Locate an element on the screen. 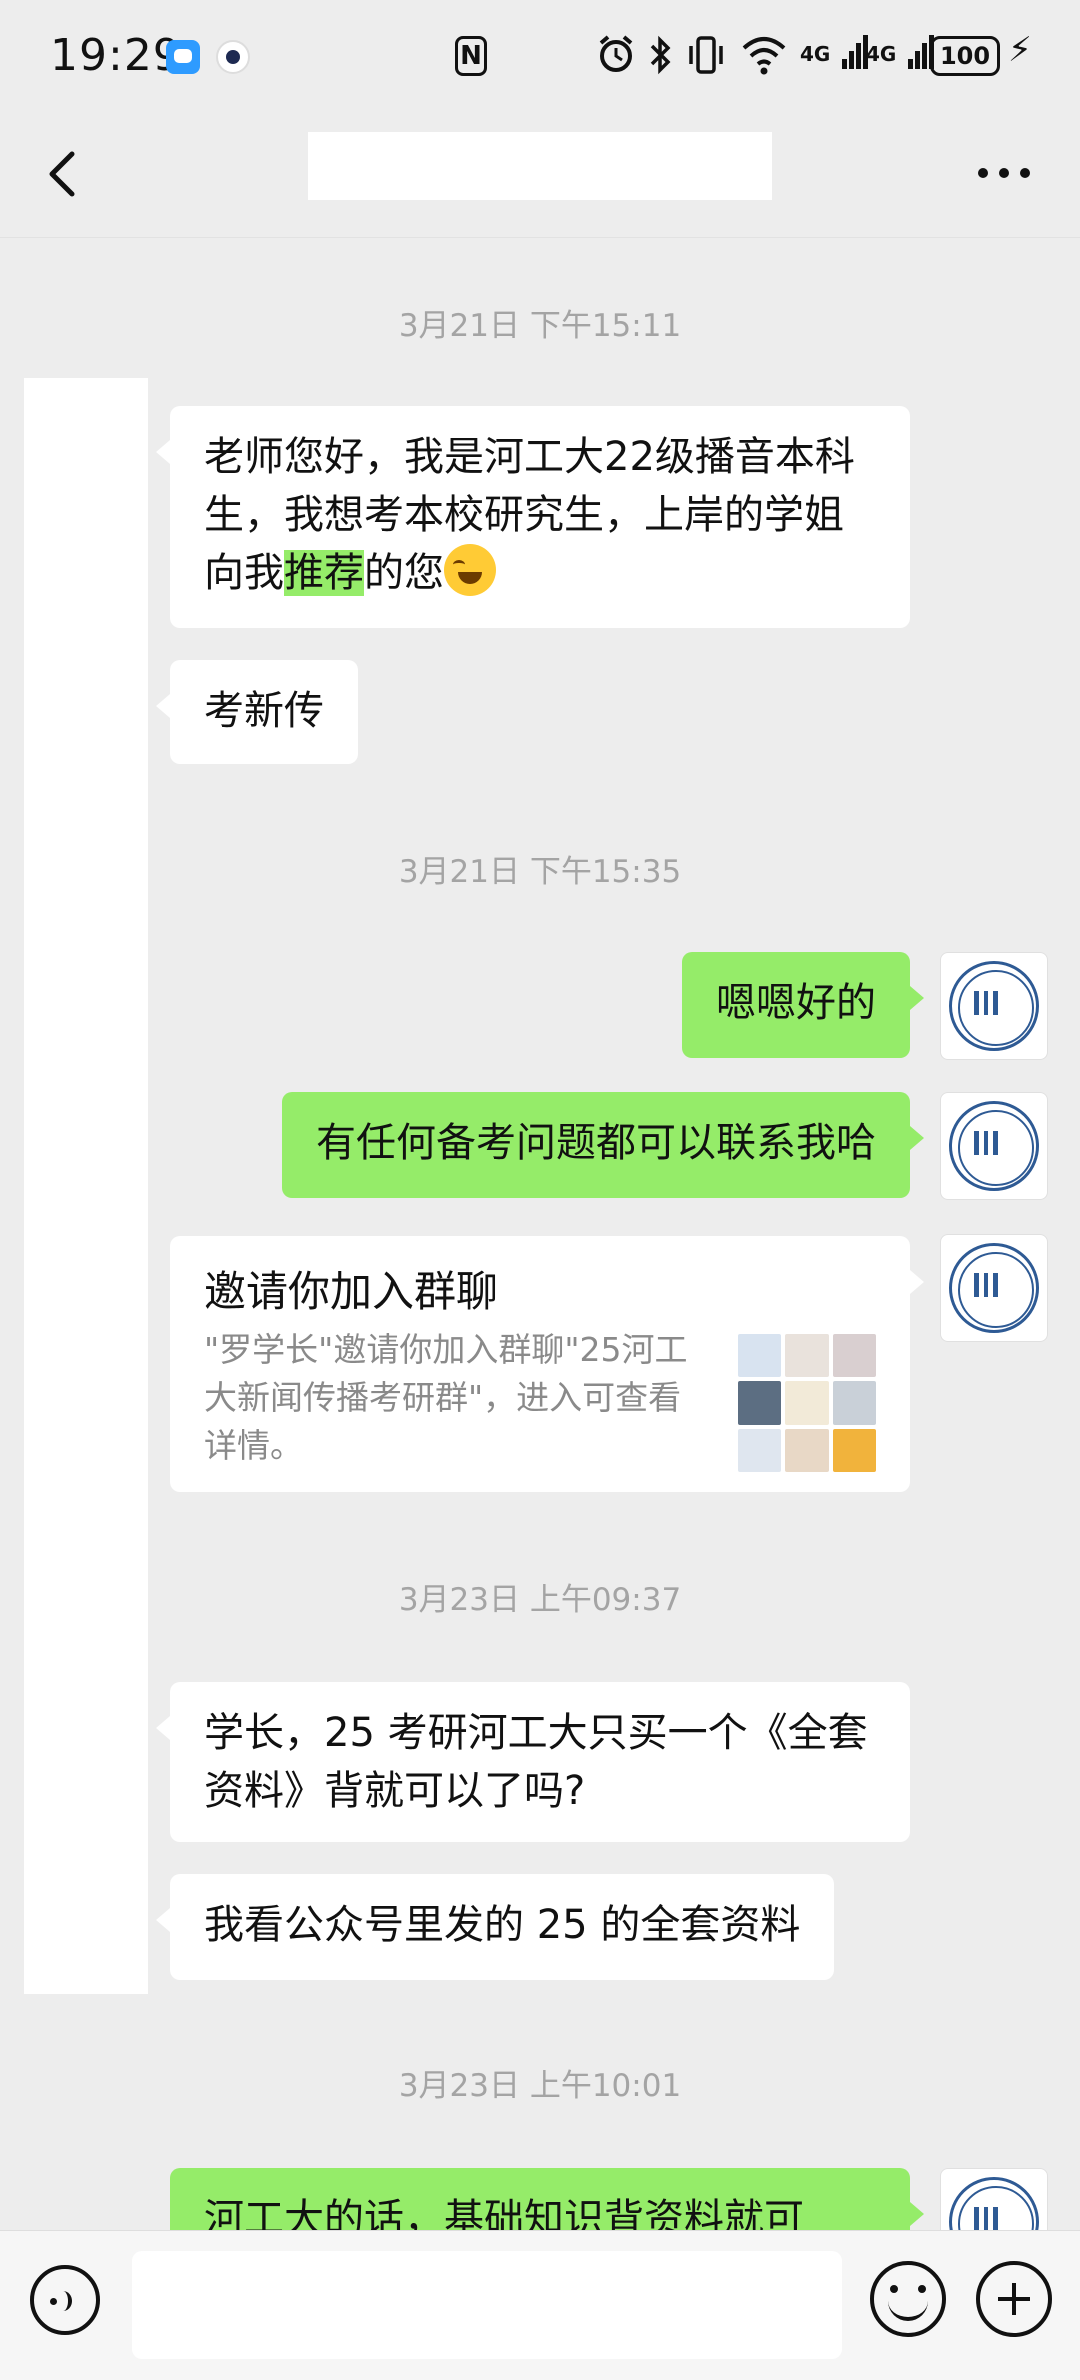 This screenshot has width=1080, height=2380. browser-app-icon is located at coordinates (233, 57).